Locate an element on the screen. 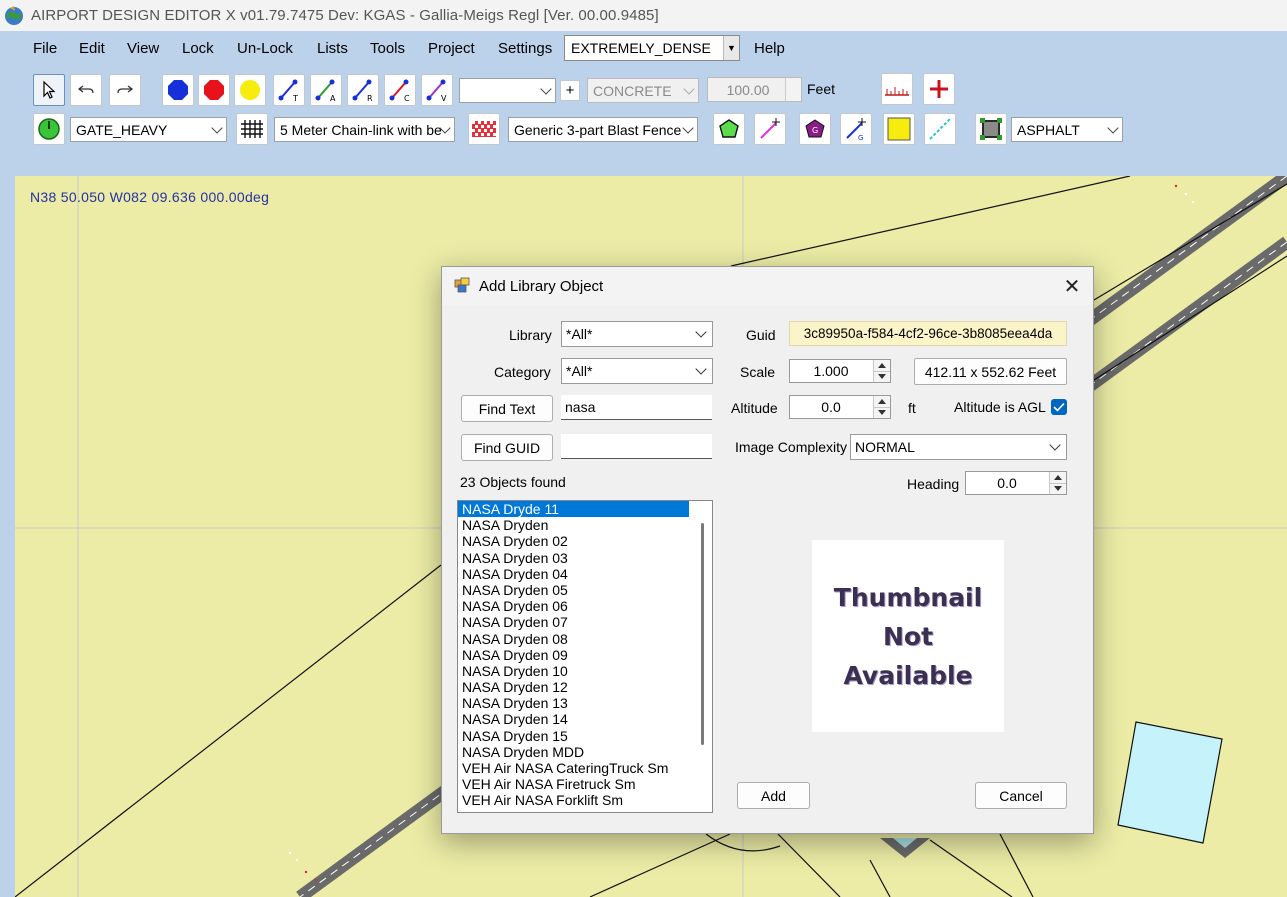 The image size is (1287, 897). list-item: NASA Dryden 03 is located at coordinates (573, 558).